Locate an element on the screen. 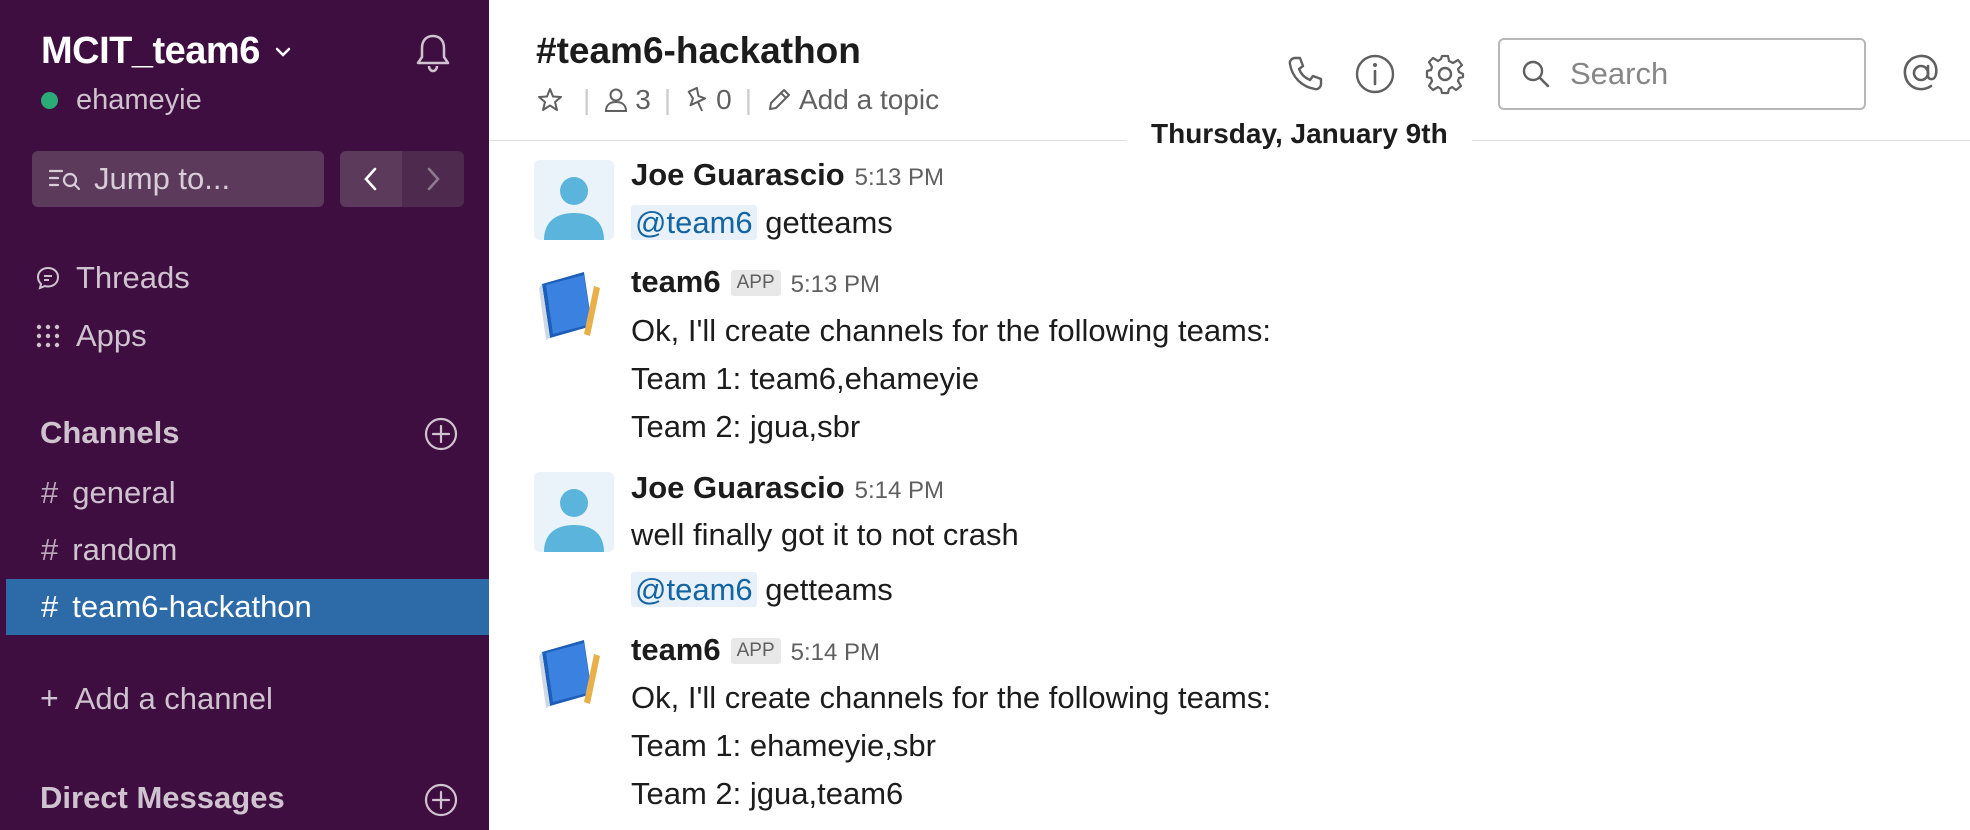 The width and height of the screenshot is (1970, 830). star-icon is located at coordinates (550, 100).